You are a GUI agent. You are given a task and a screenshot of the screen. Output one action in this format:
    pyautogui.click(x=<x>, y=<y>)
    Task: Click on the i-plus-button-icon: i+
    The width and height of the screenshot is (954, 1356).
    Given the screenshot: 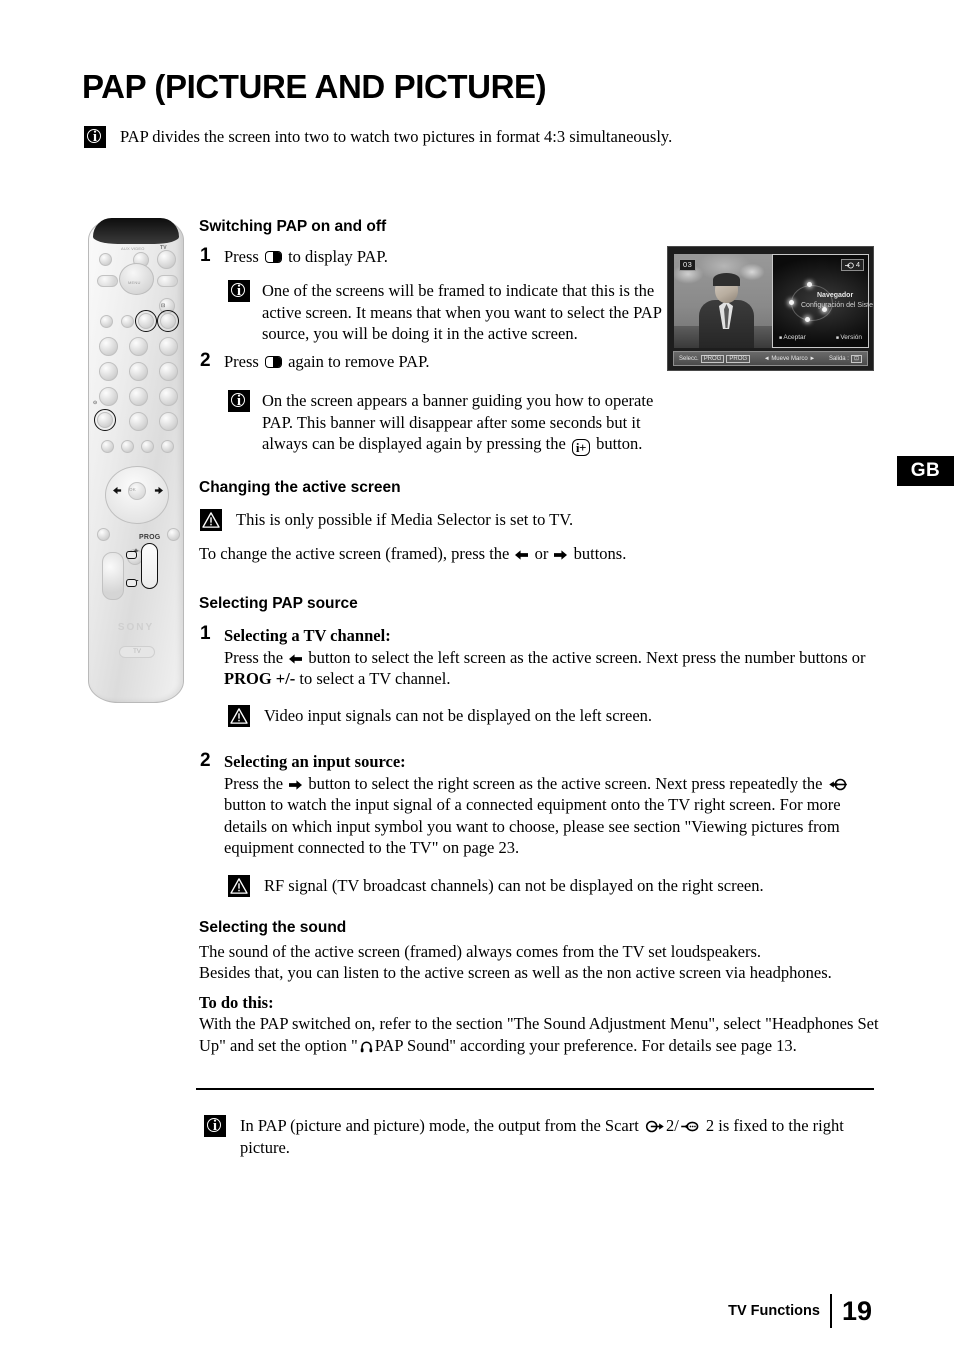 What is the action you would take?
    pyautogui.click(x=580, y=447)
    